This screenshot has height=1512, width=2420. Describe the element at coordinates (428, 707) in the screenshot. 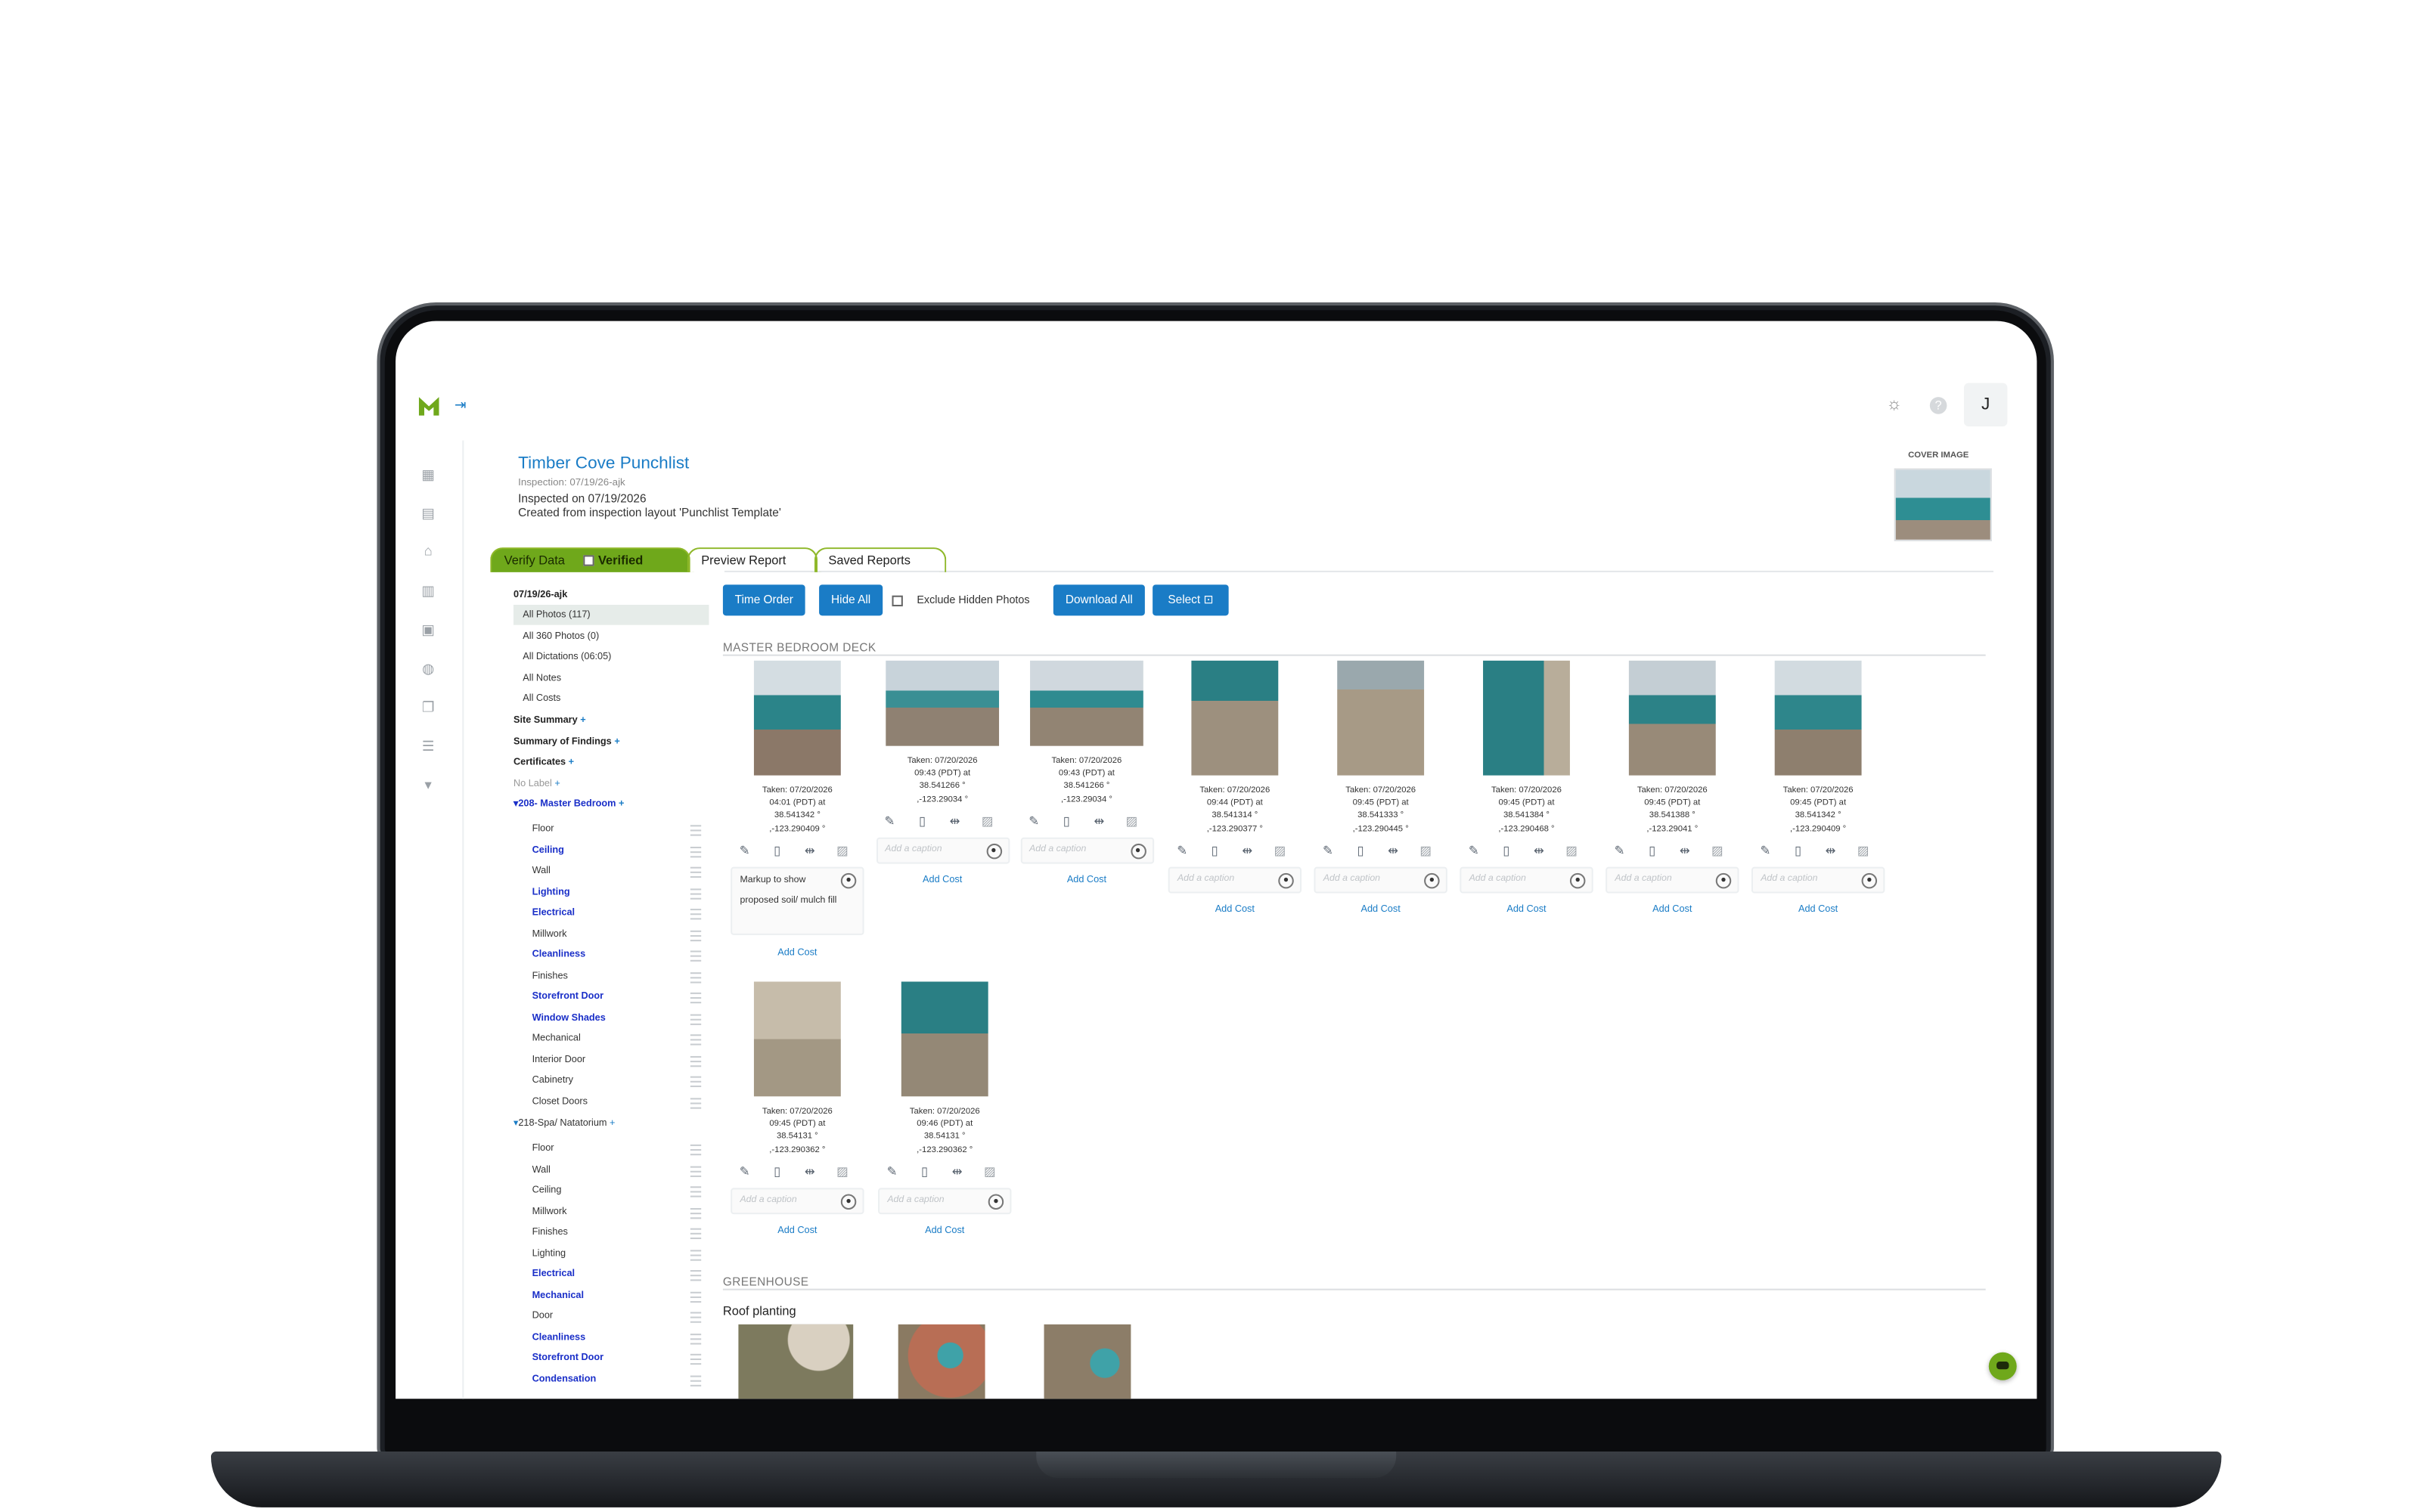

I see `copy-icon: ❐` at that location.